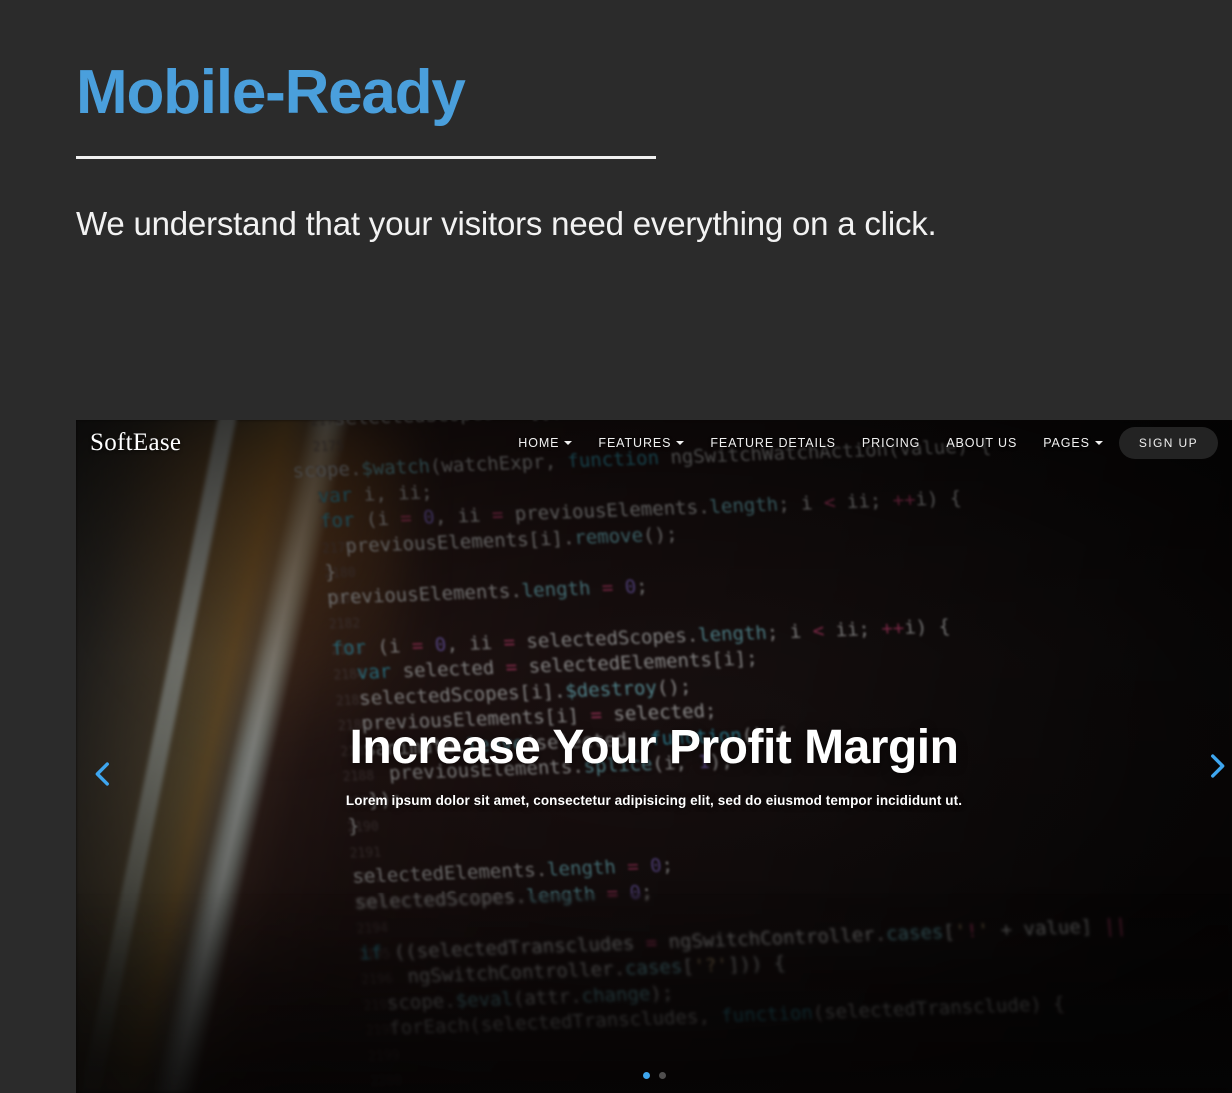 This screenshot has height=1093, width=1232. What do you see at coordinates (539, 443) in the screenshot?
I see `nav-item-label: HOME` at bounding box center [539, 443].